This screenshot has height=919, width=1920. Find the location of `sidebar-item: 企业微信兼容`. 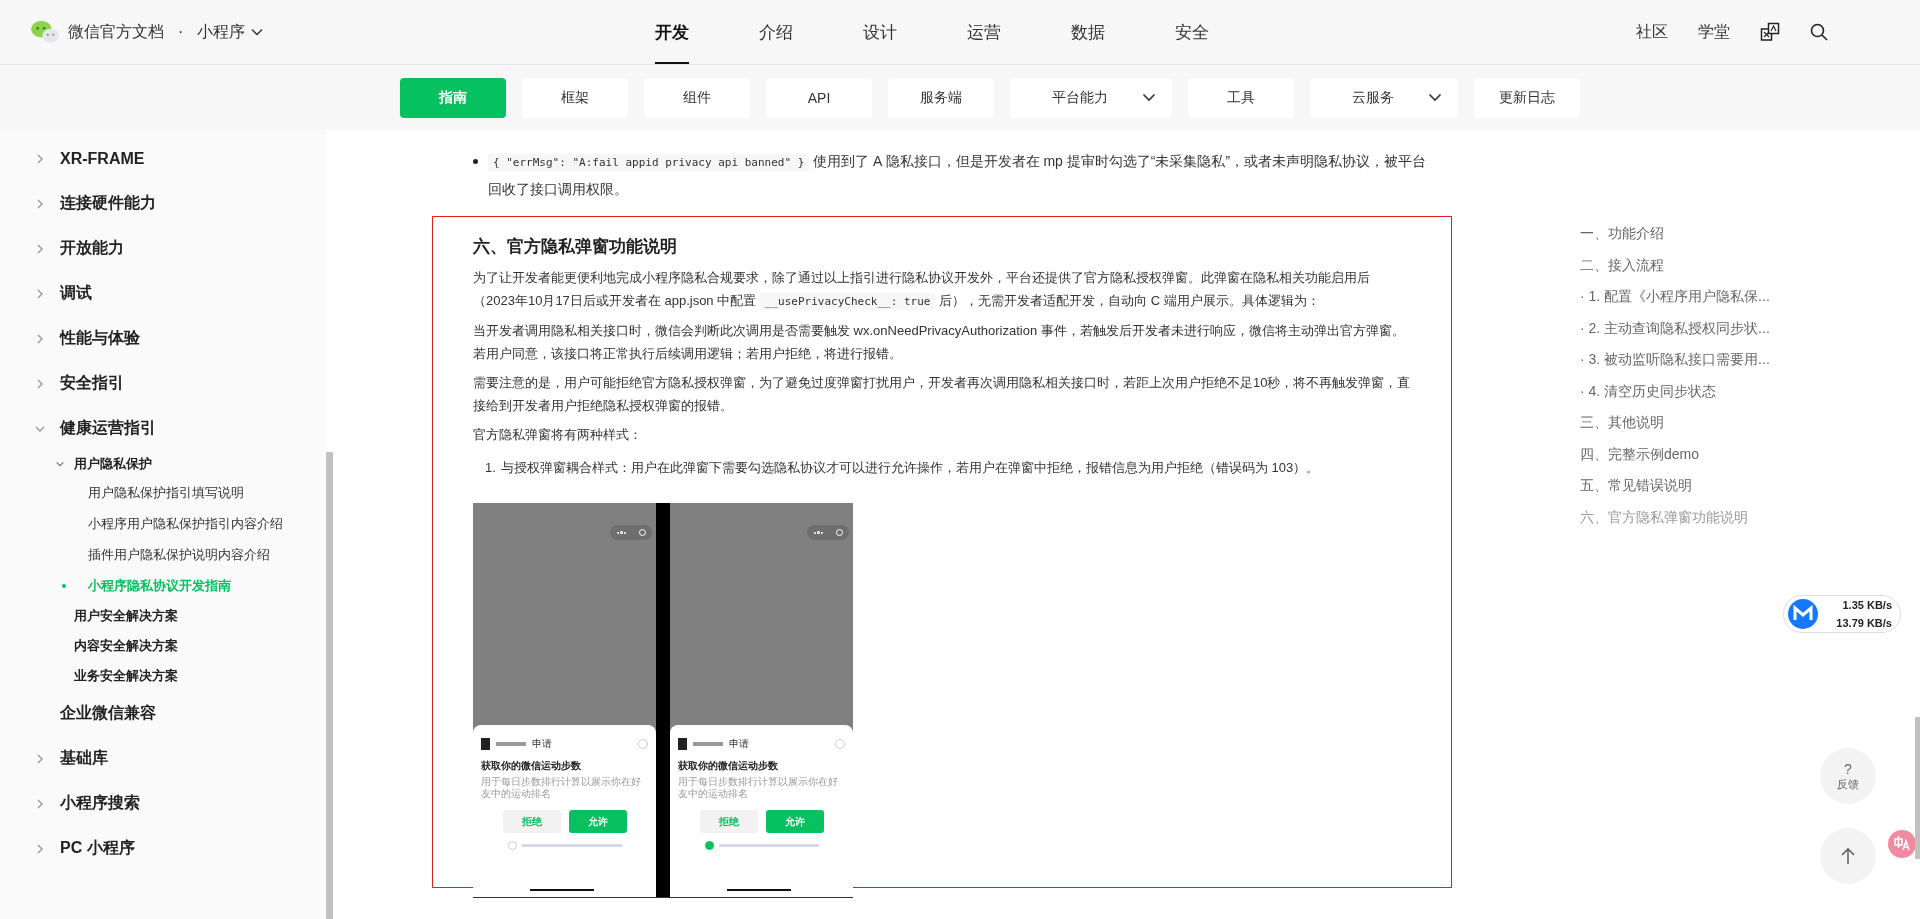

sidebar-item: 企业微信兼容 is located at coordinates (163, 713).